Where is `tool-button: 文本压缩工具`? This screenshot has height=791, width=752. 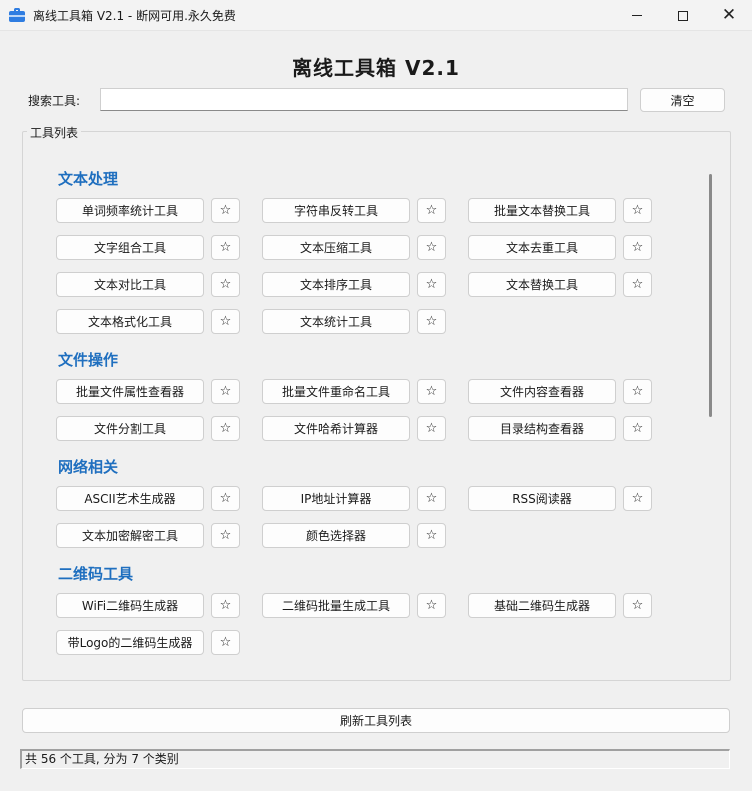 tool-button: 文本压缩工具 is located at coordinates (336, 247).